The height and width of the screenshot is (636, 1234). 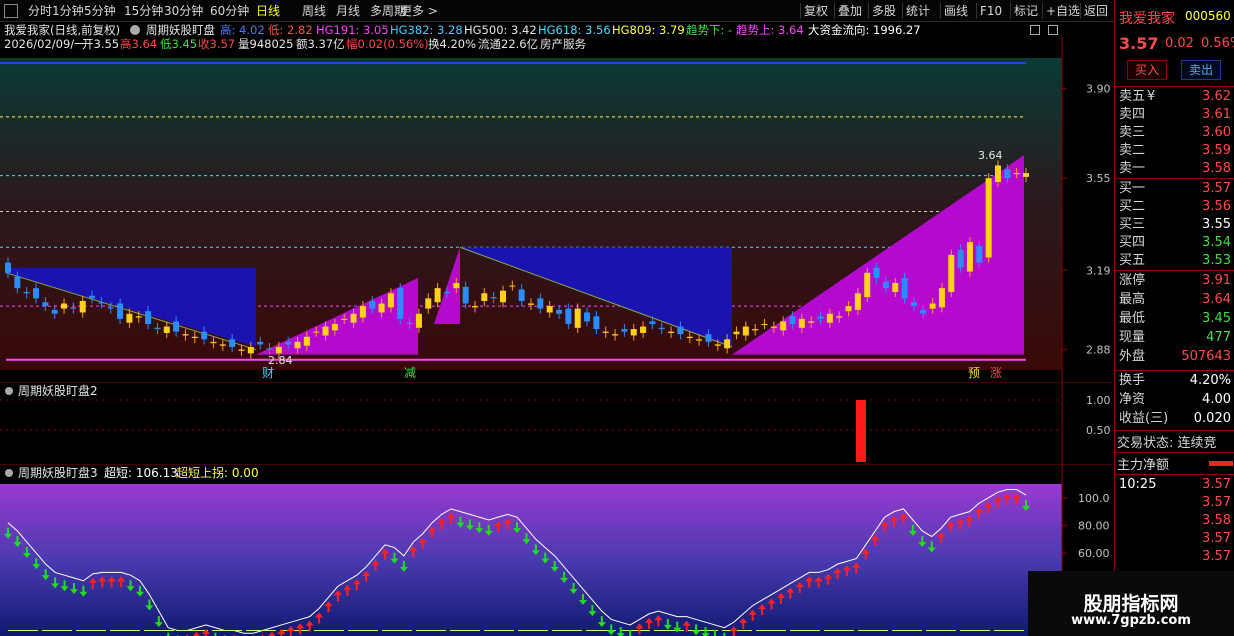 What do you see at coordinates (974, 373) in the screenshot?
I see `event-marker-2: 预` at bounding box center [974, 373].